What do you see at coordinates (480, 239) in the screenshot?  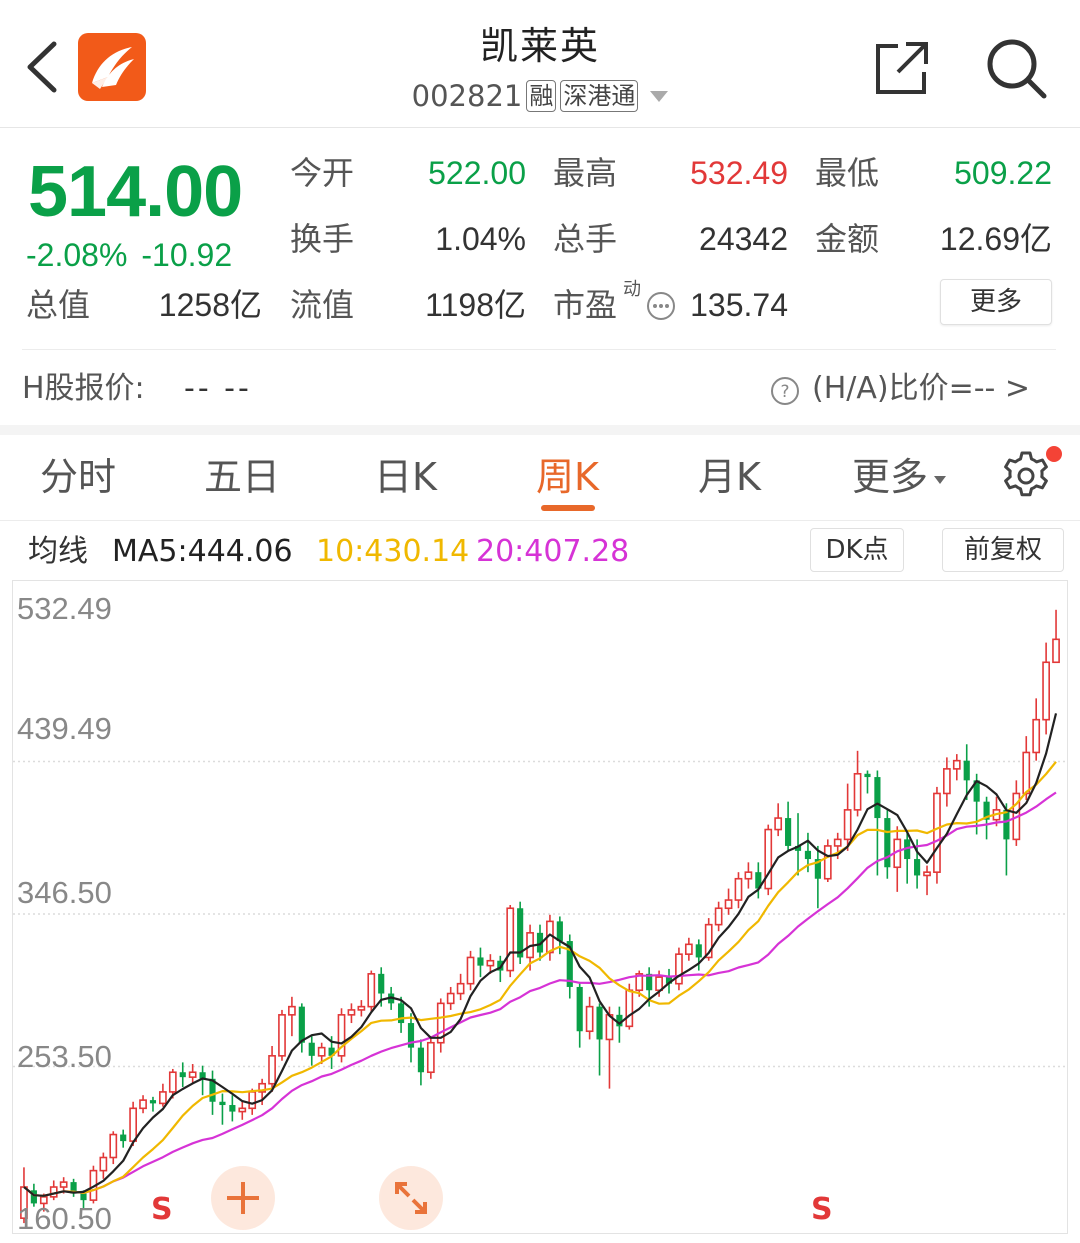 I see `turnover-value: 1.04%` at bounding box center [480, 239].